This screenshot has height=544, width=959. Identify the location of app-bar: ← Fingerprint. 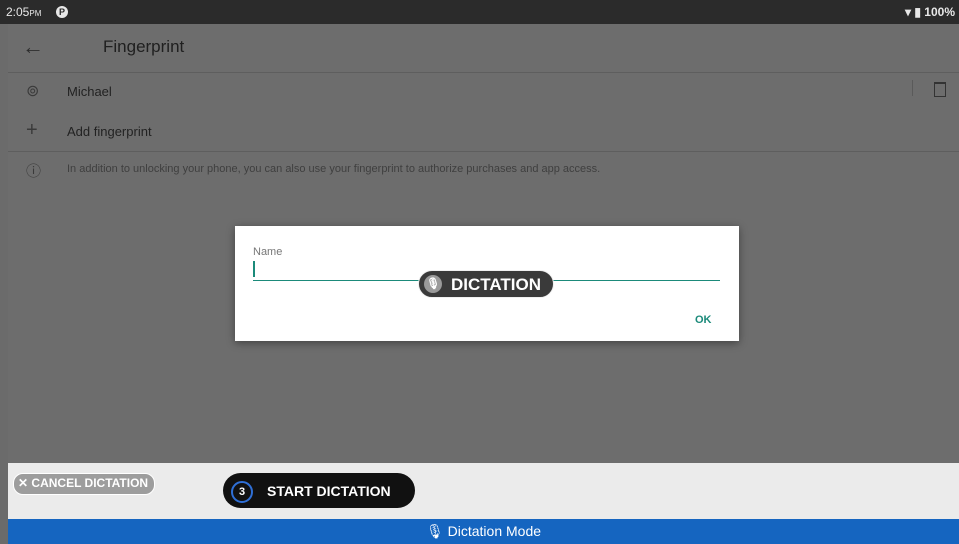
(483, 48).